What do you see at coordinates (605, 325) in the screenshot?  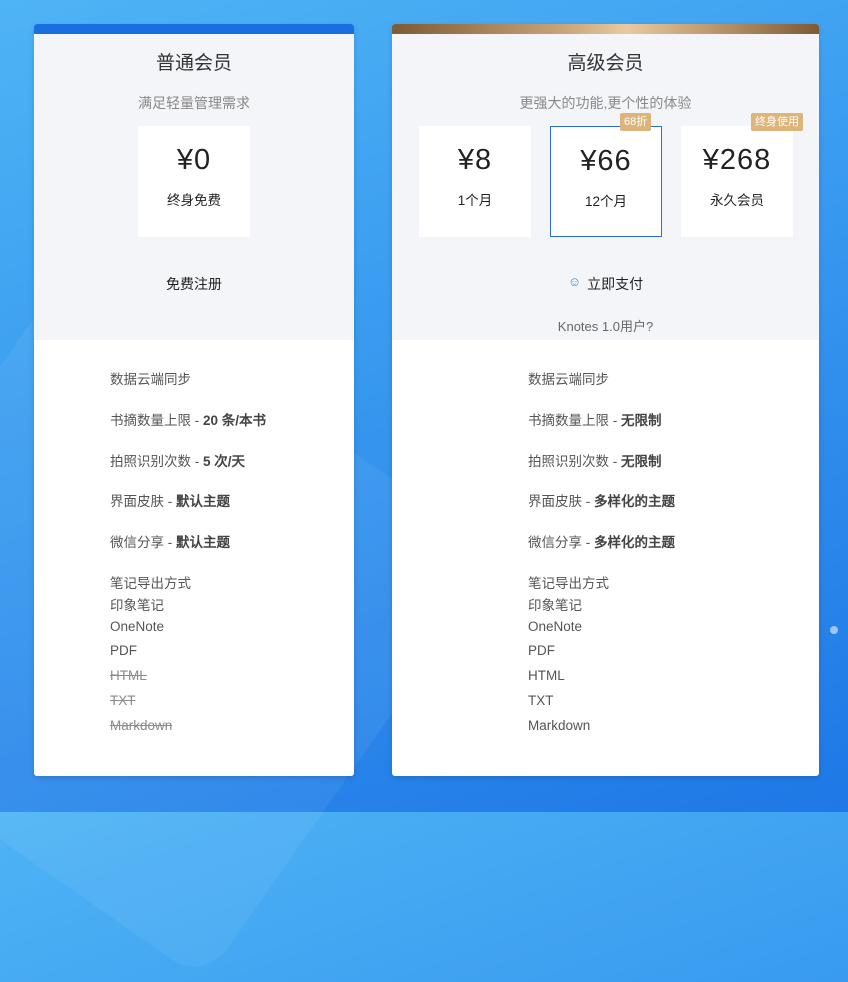 I see `legacy-user-link: Knotes 1.0用户?` at bounding box center [605, 325].